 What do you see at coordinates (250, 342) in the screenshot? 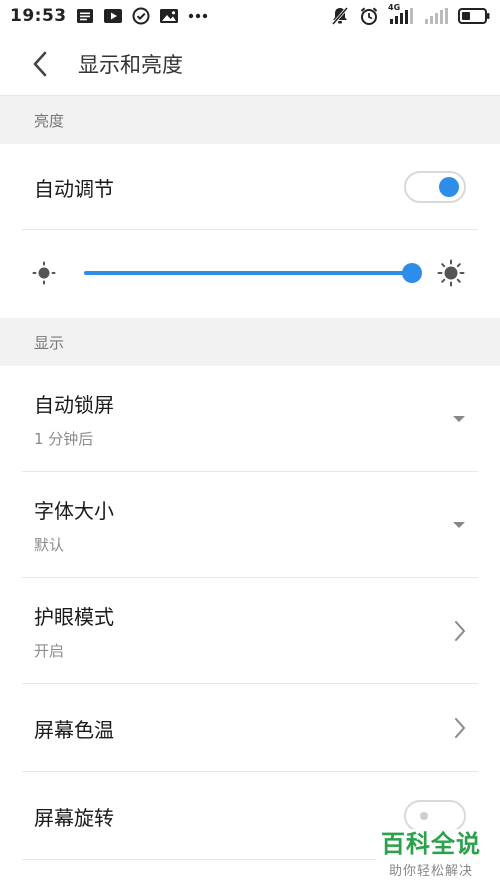
I see `section-header-display: 显示` at bounding box center [250, 342].